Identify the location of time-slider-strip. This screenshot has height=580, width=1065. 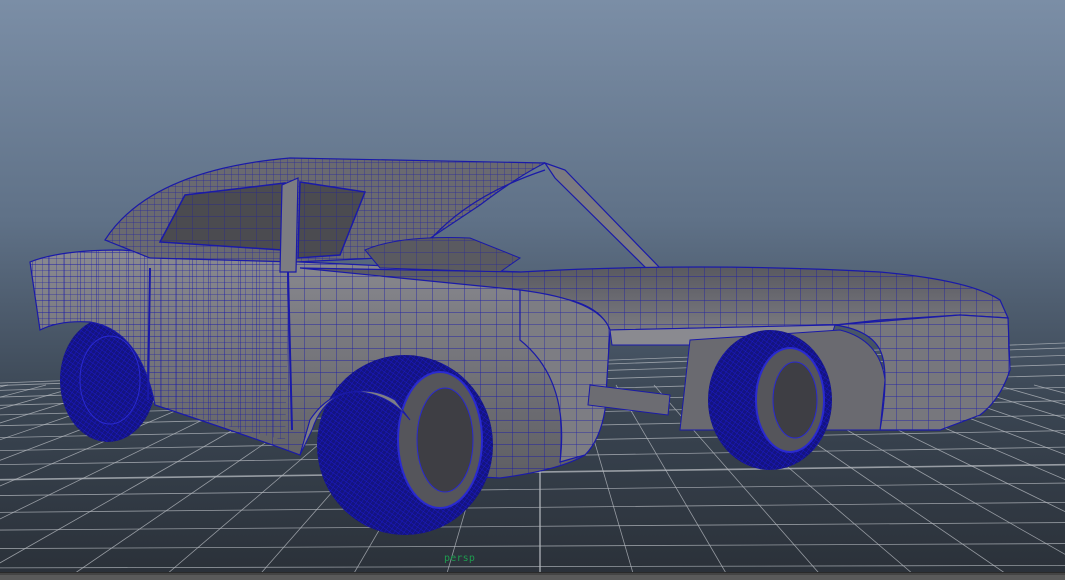
(532, 576).